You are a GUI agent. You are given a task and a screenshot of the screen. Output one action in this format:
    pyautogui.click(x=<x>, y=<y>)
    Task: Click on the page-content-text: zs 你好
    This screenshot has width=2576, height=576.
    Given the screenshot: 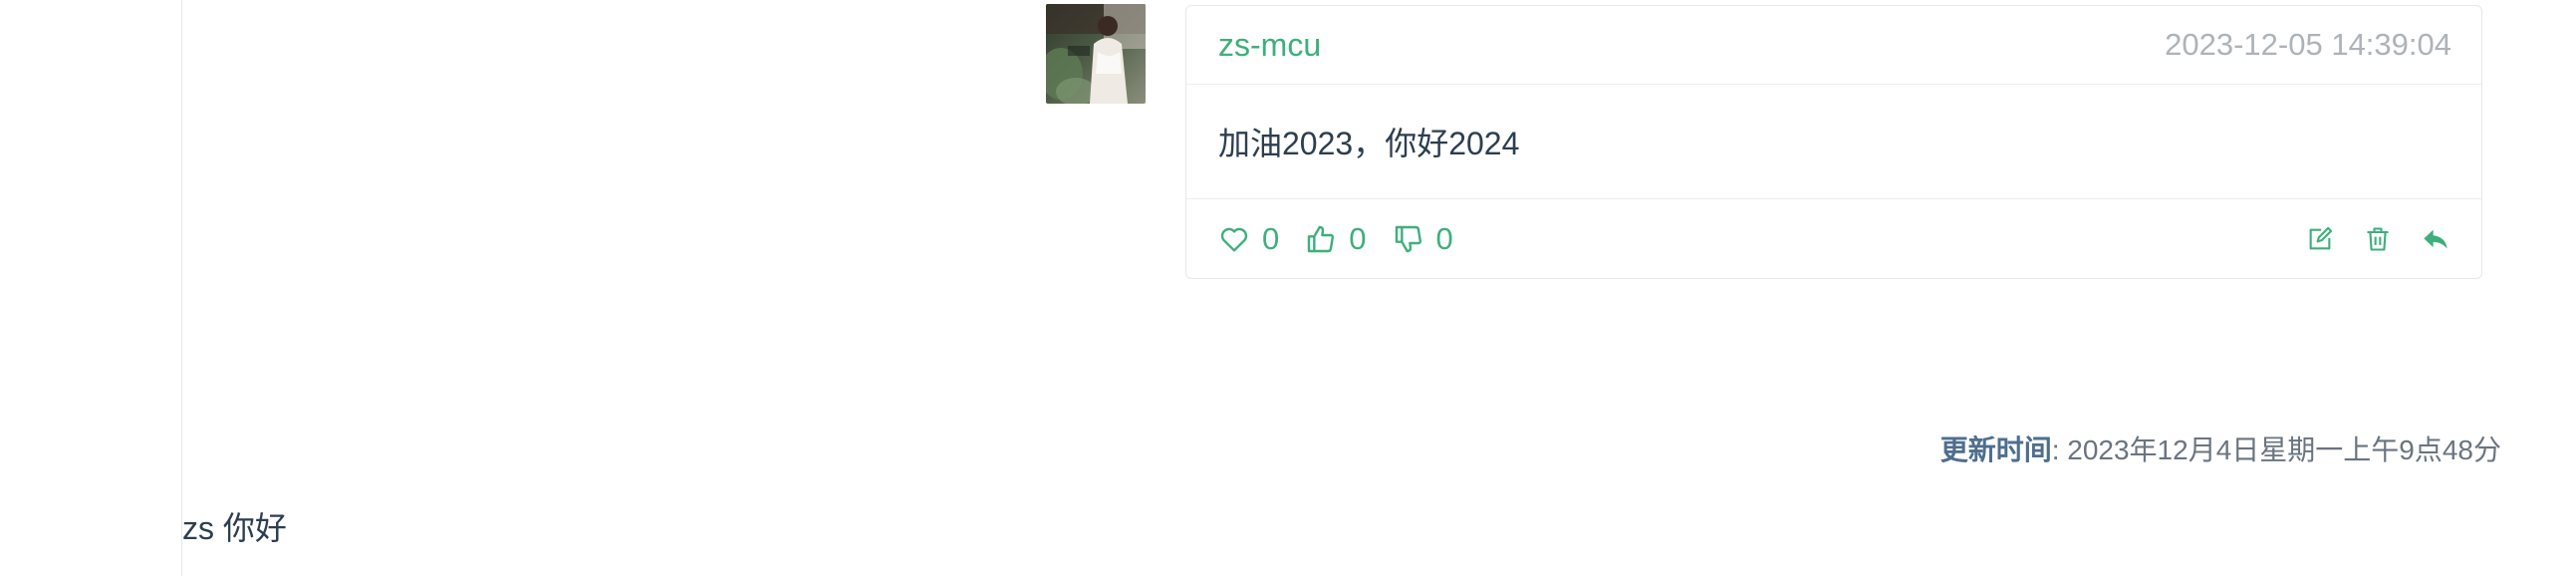 What is the action you would take?
    pyautogui.click(x=234, y=528)
    